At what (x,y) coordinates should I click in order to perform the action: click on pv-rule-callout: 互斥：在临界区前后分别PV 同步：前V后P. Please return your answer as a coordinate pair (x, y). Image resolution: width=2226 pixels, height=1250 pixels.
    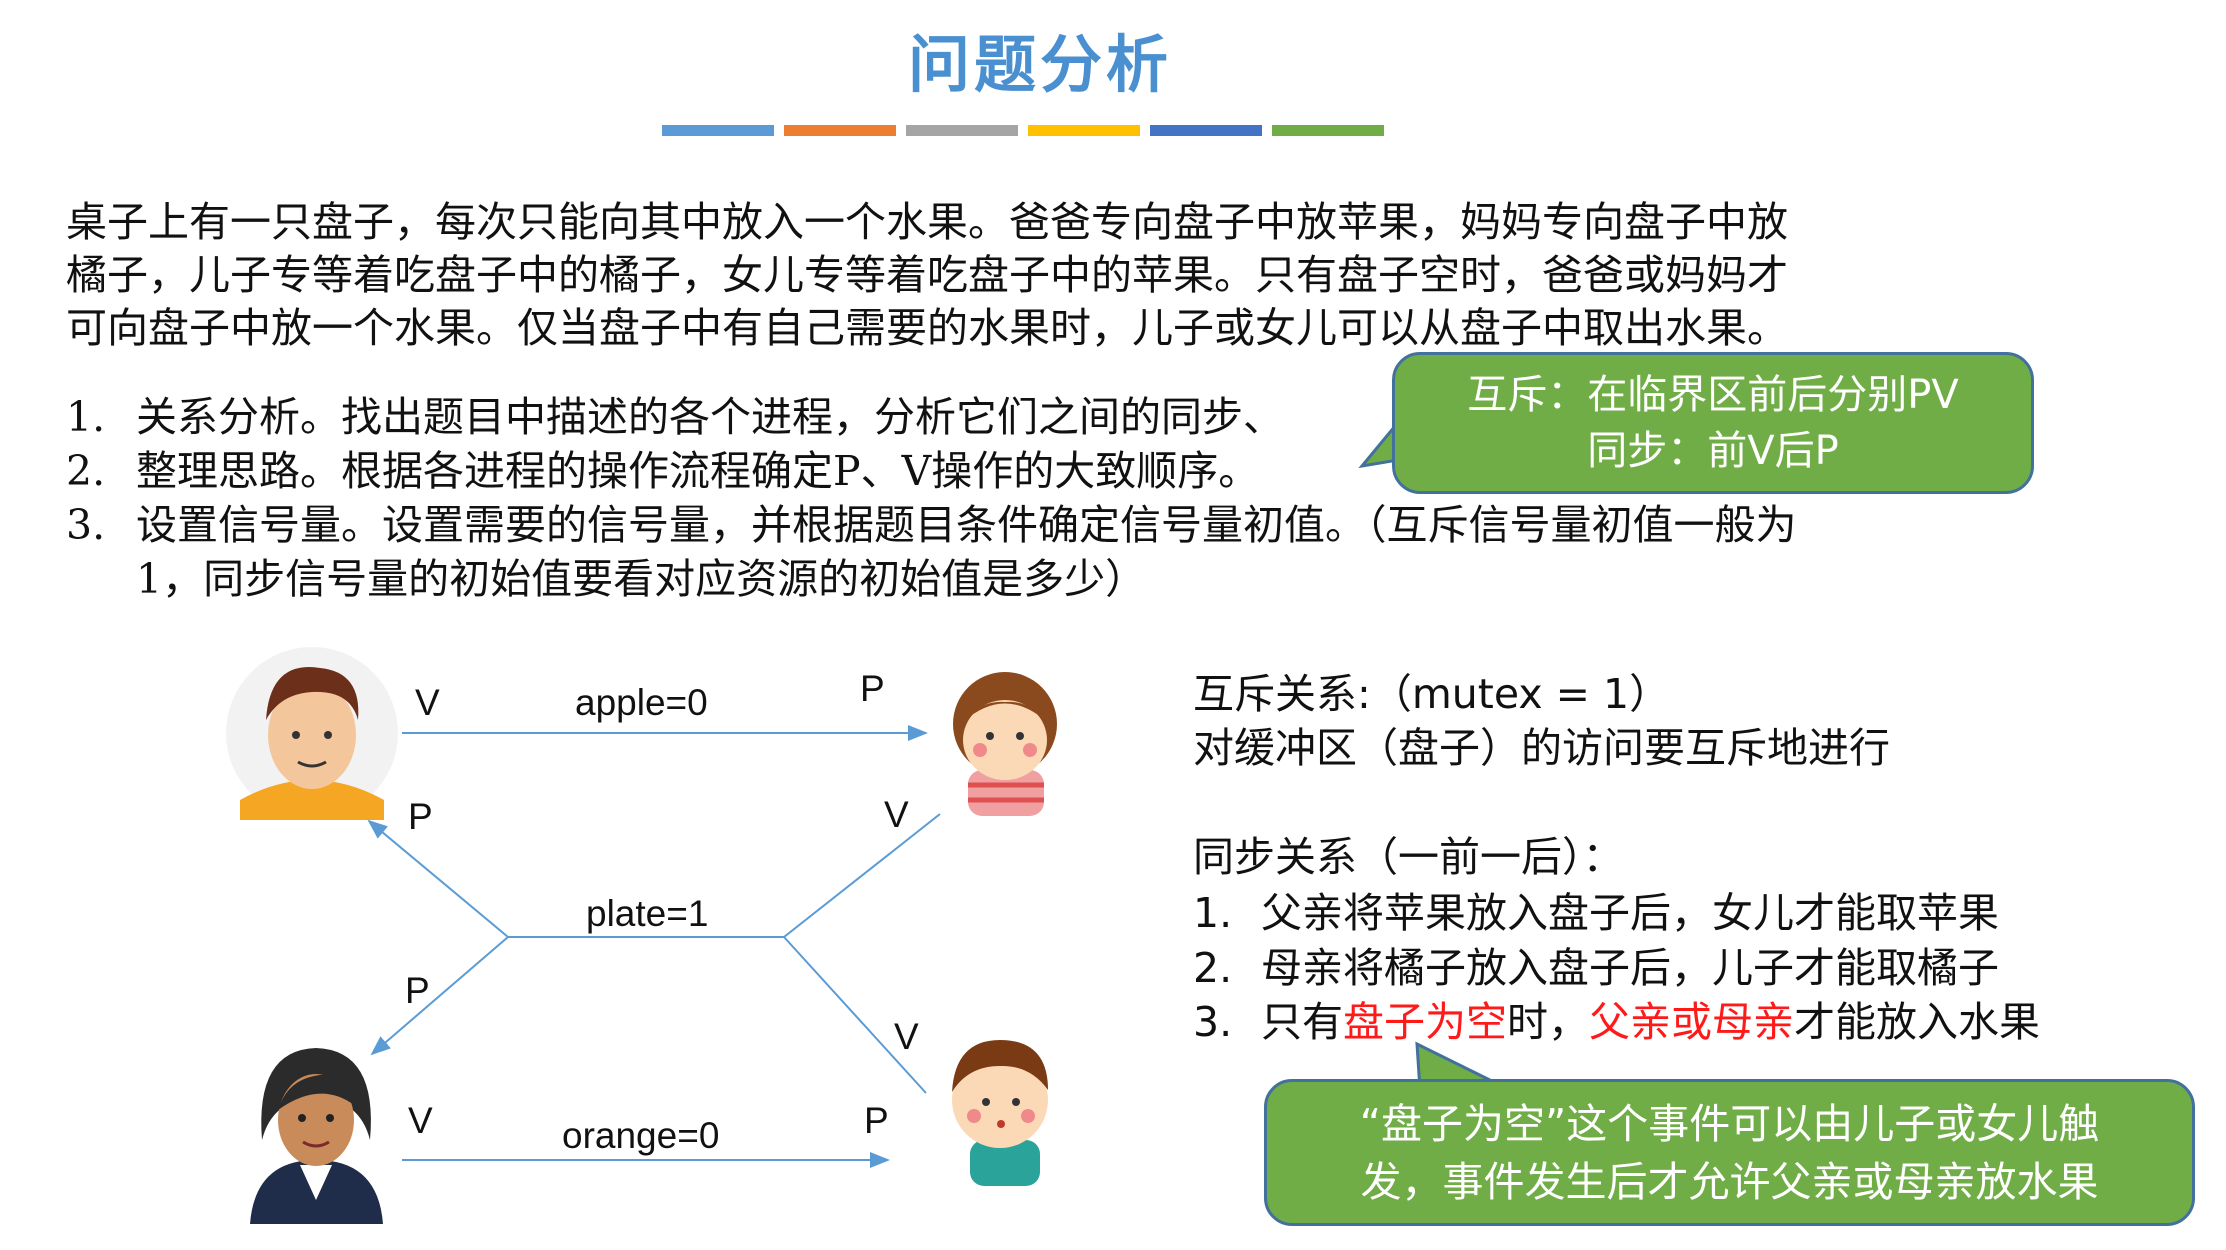
    Looking at the image, I should click on (1713, 423).